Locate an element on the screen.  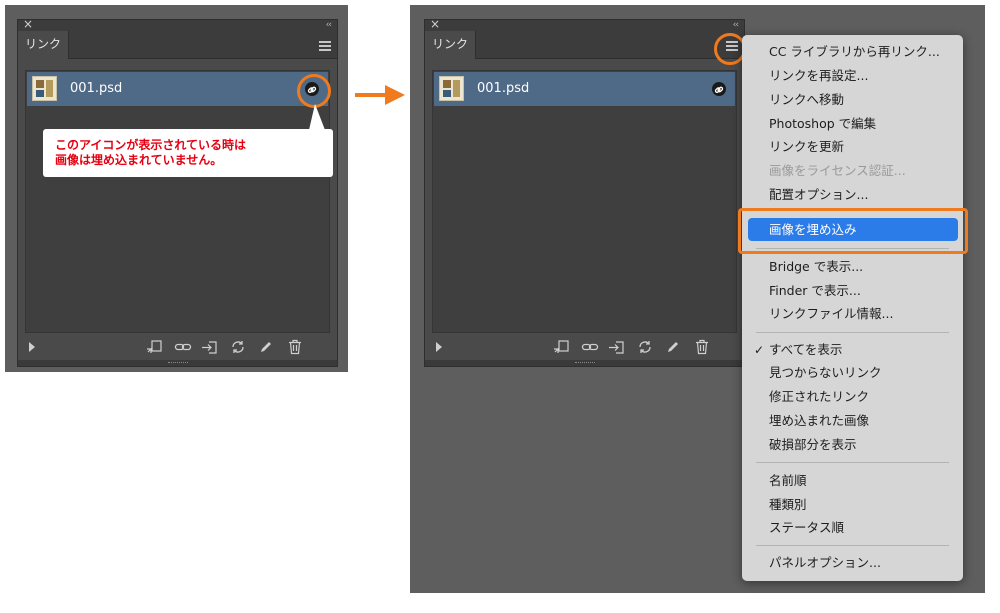
callout-note: このアイコンが表示されている時は 画像は埋め込まれていません。 is located at coordinates (188, 153).